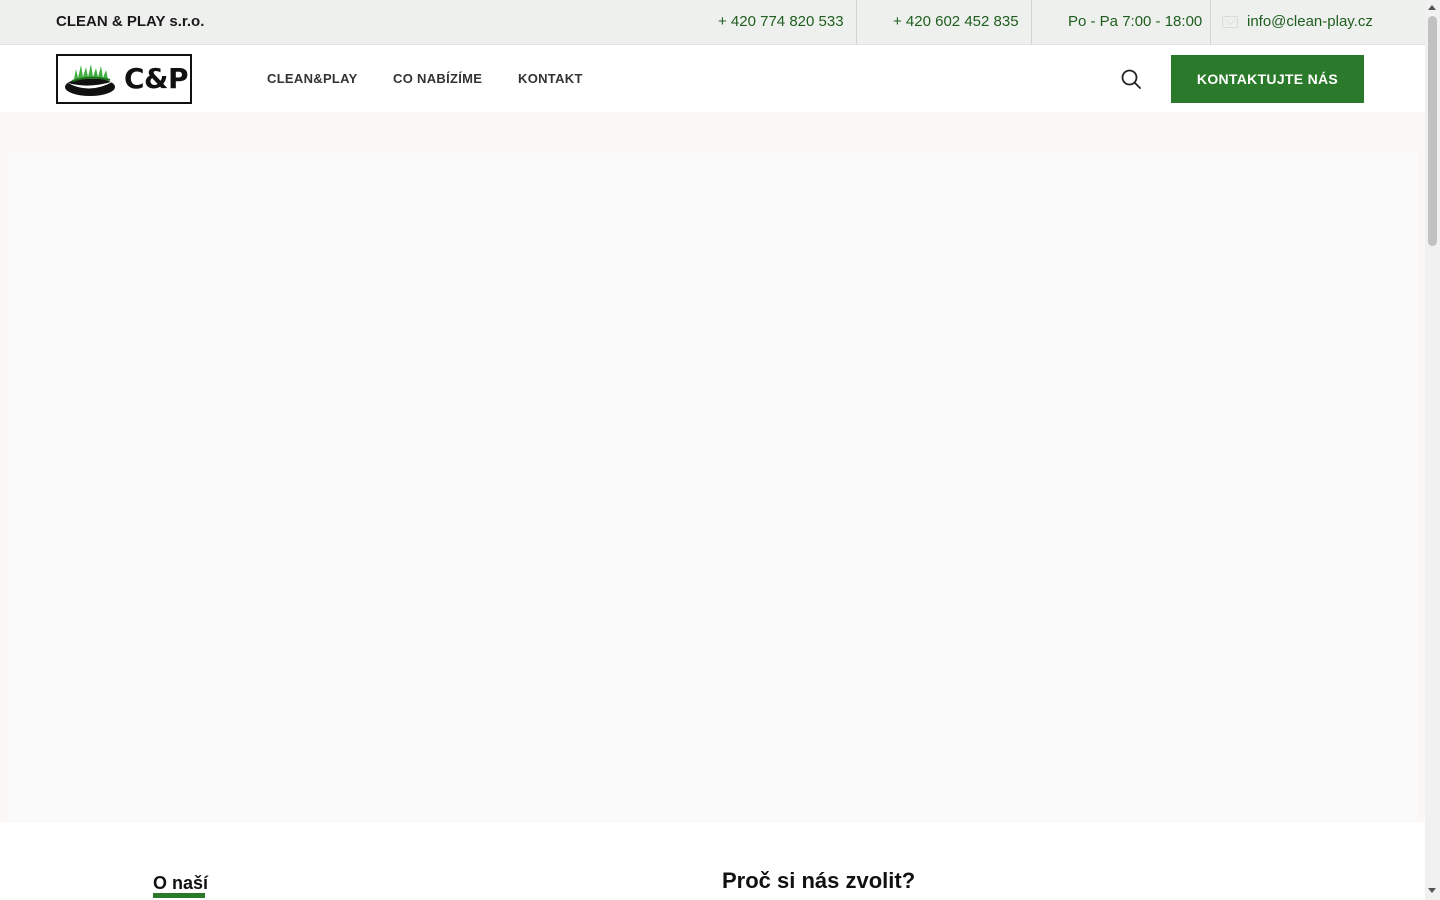 The image size is (1440, 900). Describe the element at coordinates (1135, 21) in the screenshot. I see `opening-hours: Po - Pa 7:00 - 18:00` at that location.